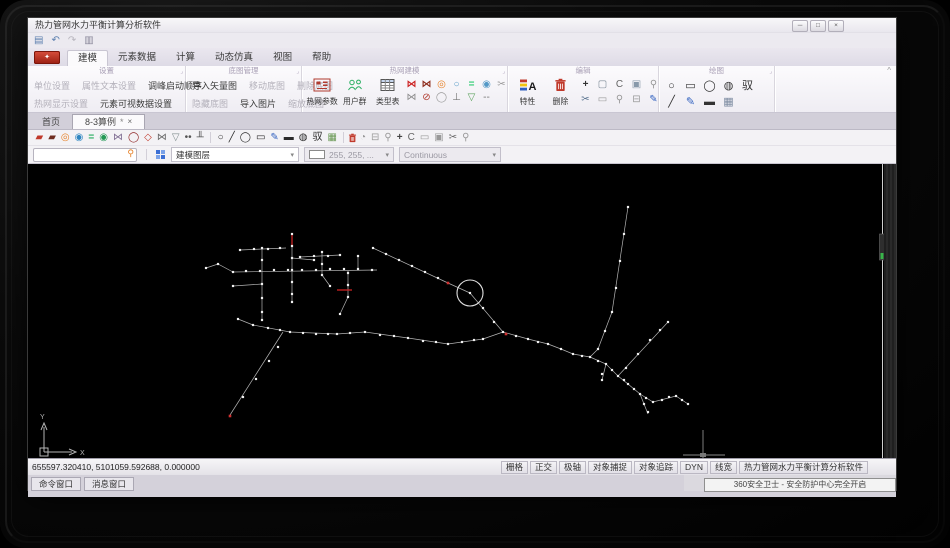  What do you see at coordinates (260, 137) in the screenshot?
I see `rectangle-icon: ▭` at bounding box center [260, 137].